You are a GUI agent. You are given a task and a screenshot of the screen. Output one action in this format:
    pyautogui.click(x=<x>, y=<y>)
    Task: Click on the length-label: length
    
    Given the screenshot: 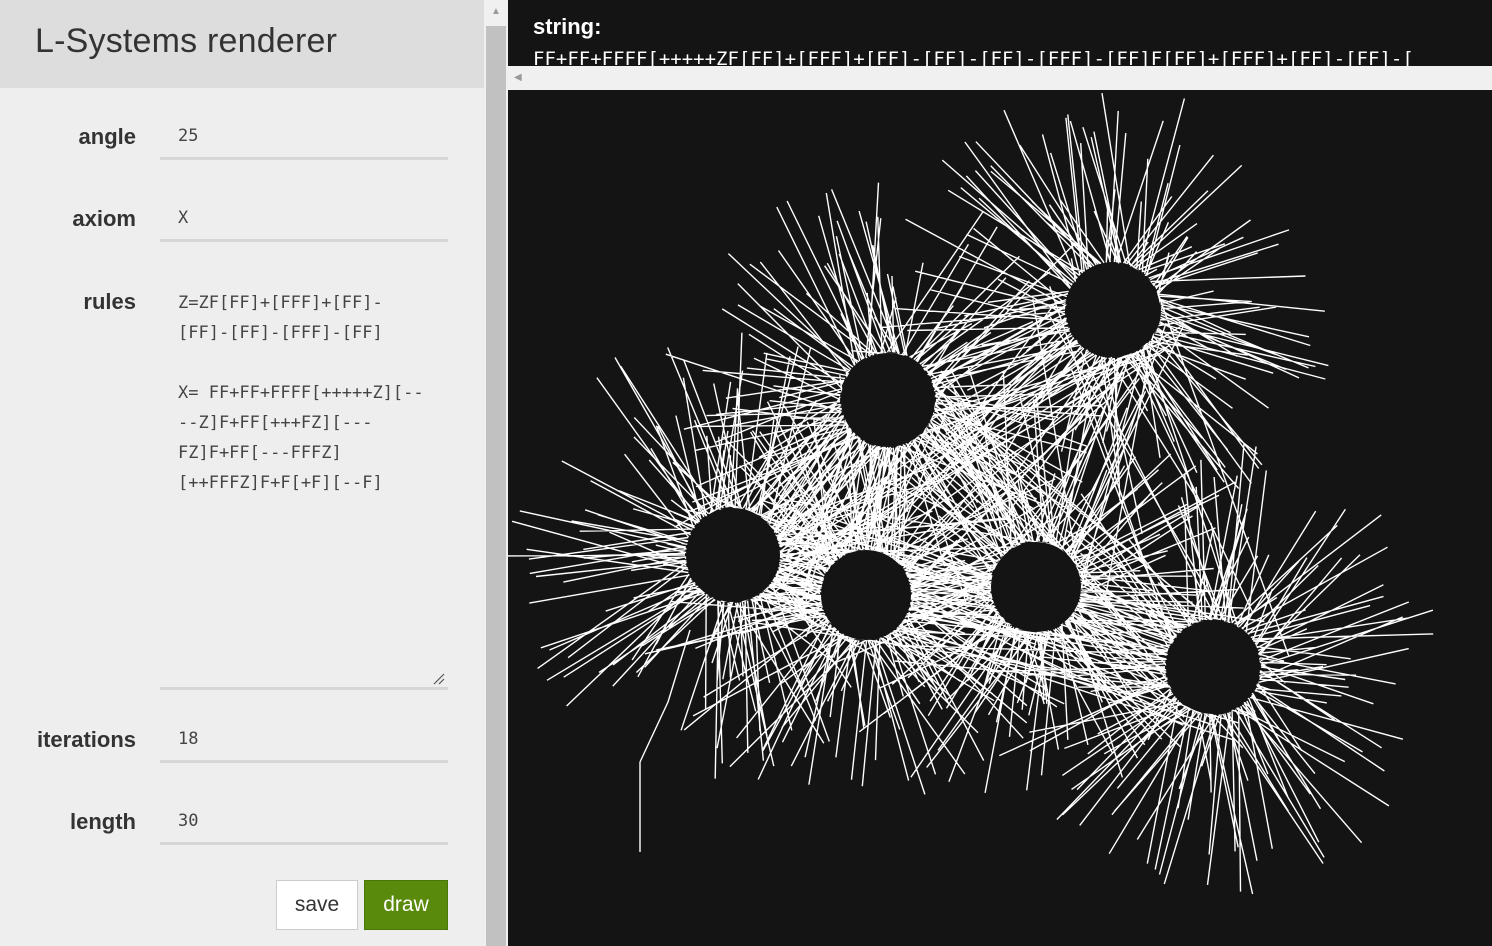 What is the action you would take?
    pyautogui.click(x=103, y=821)
    